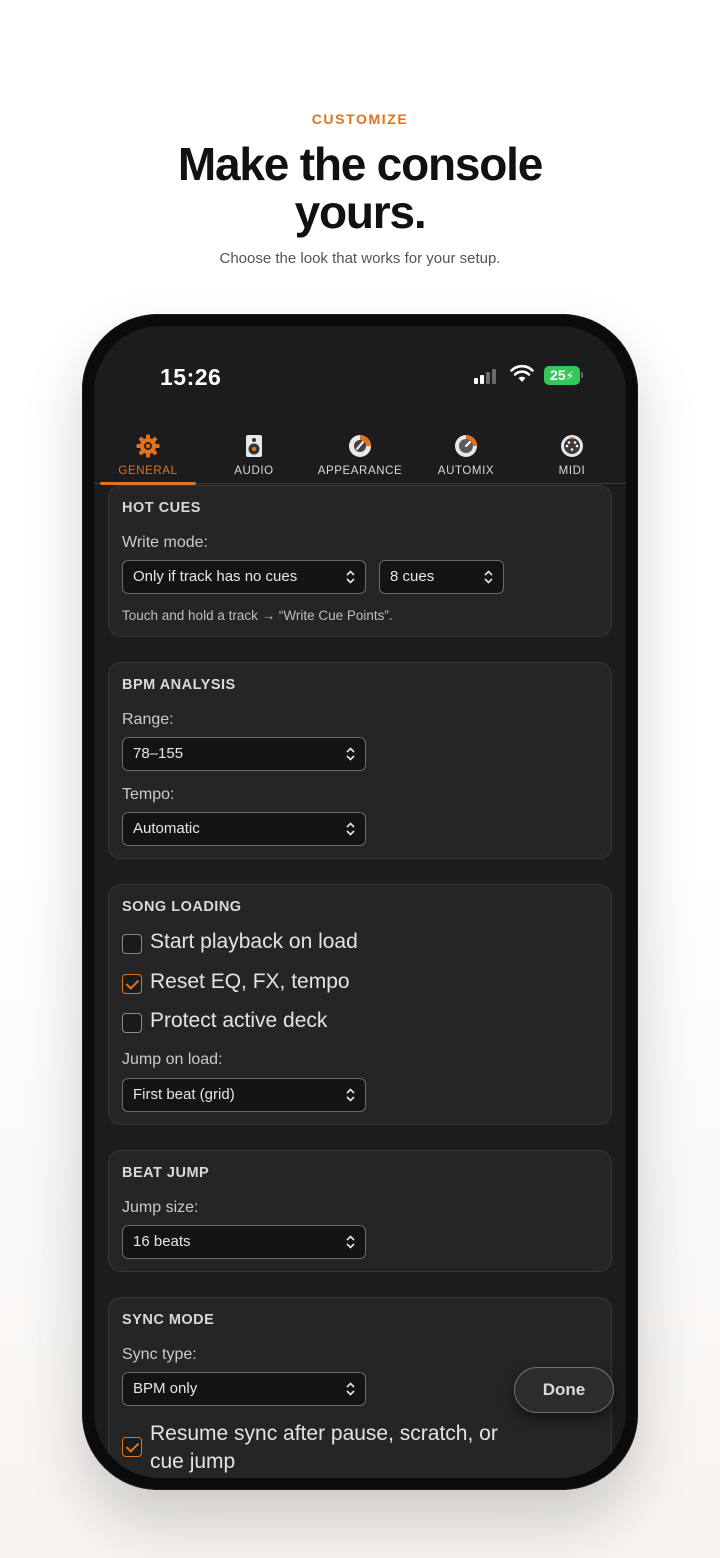  Describe the element at coordinates (466, 446) in the screenshot. I see `gauge-icon` at that location.